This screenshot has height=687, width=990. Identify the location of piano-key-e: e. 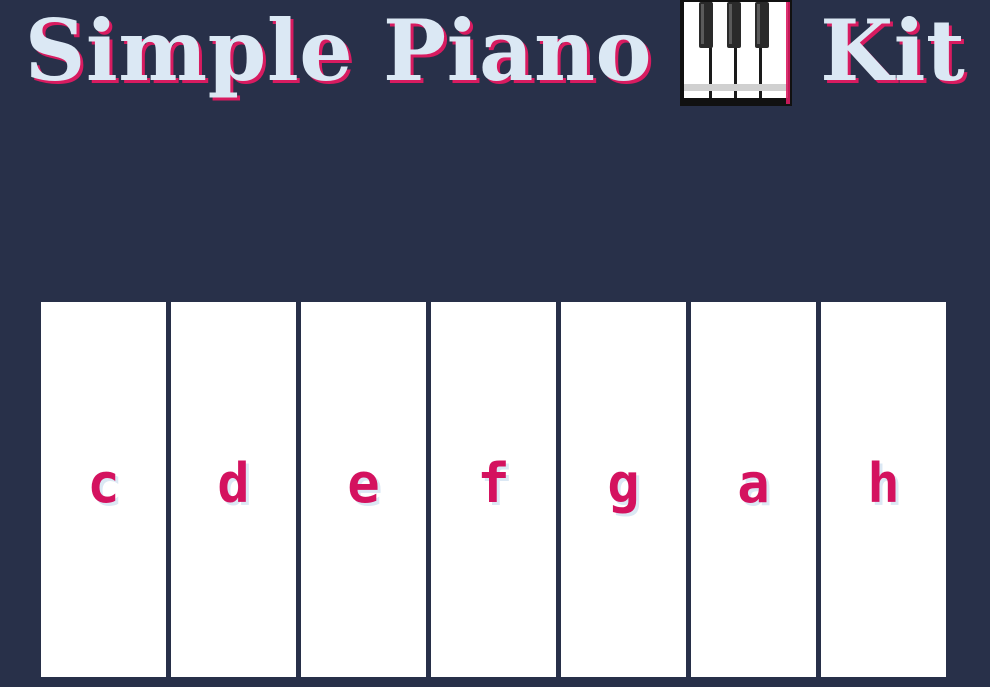
(363, 489).